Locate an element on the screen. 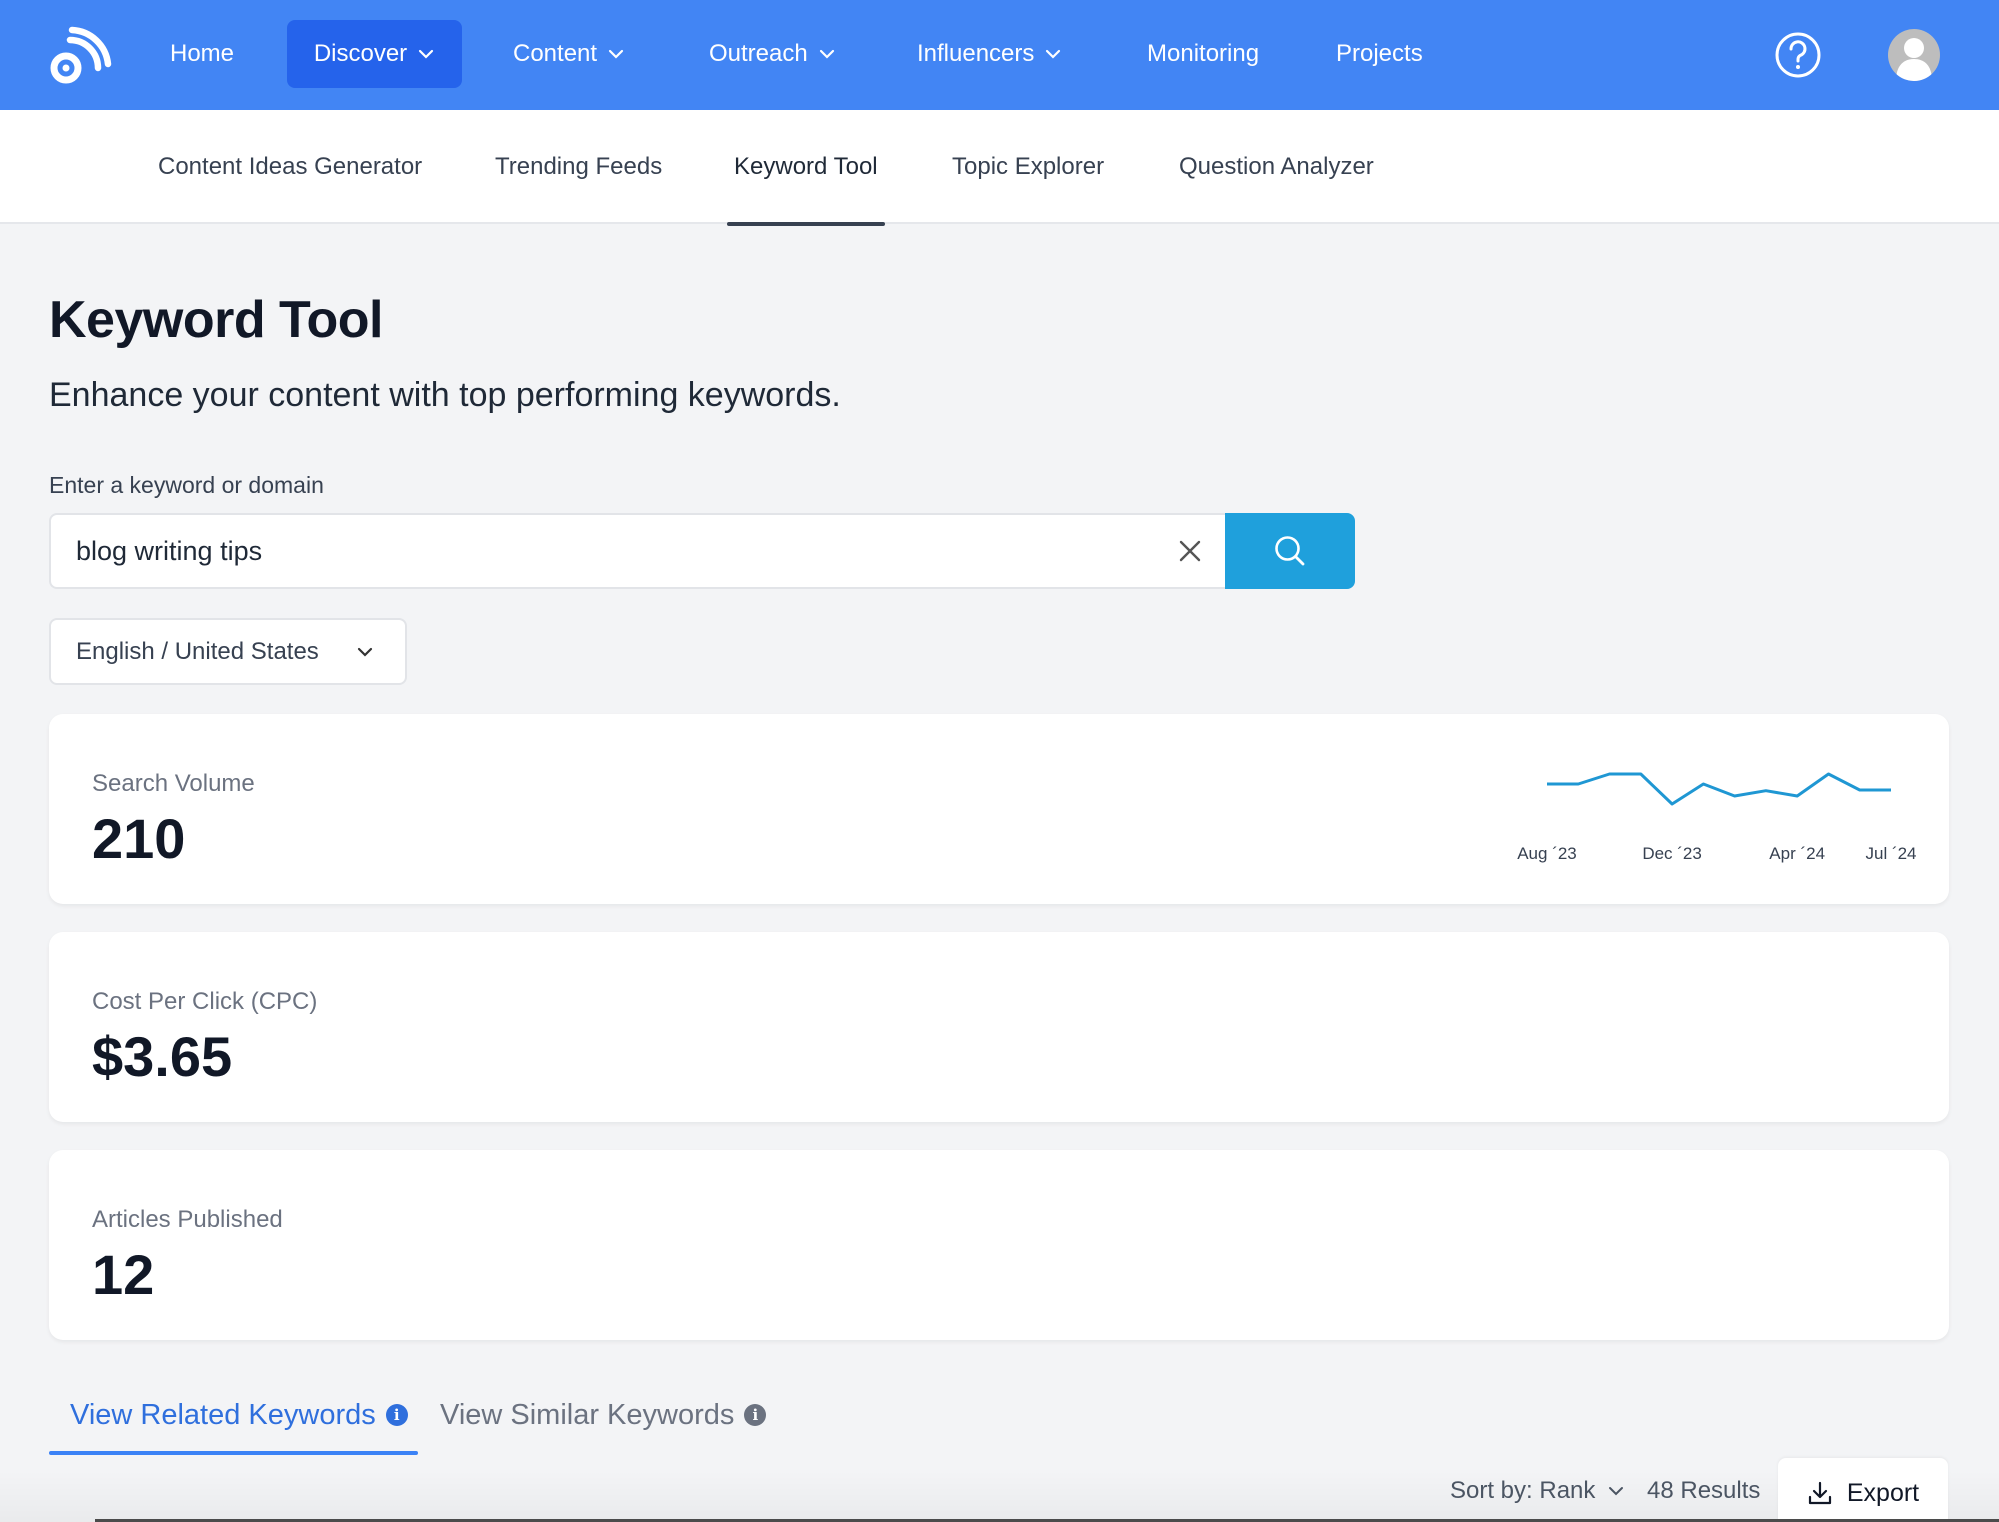 Image resolution: width=1999 pixels, height=1522 pixels. keyword-search-input is located at coordinates (602, 551).